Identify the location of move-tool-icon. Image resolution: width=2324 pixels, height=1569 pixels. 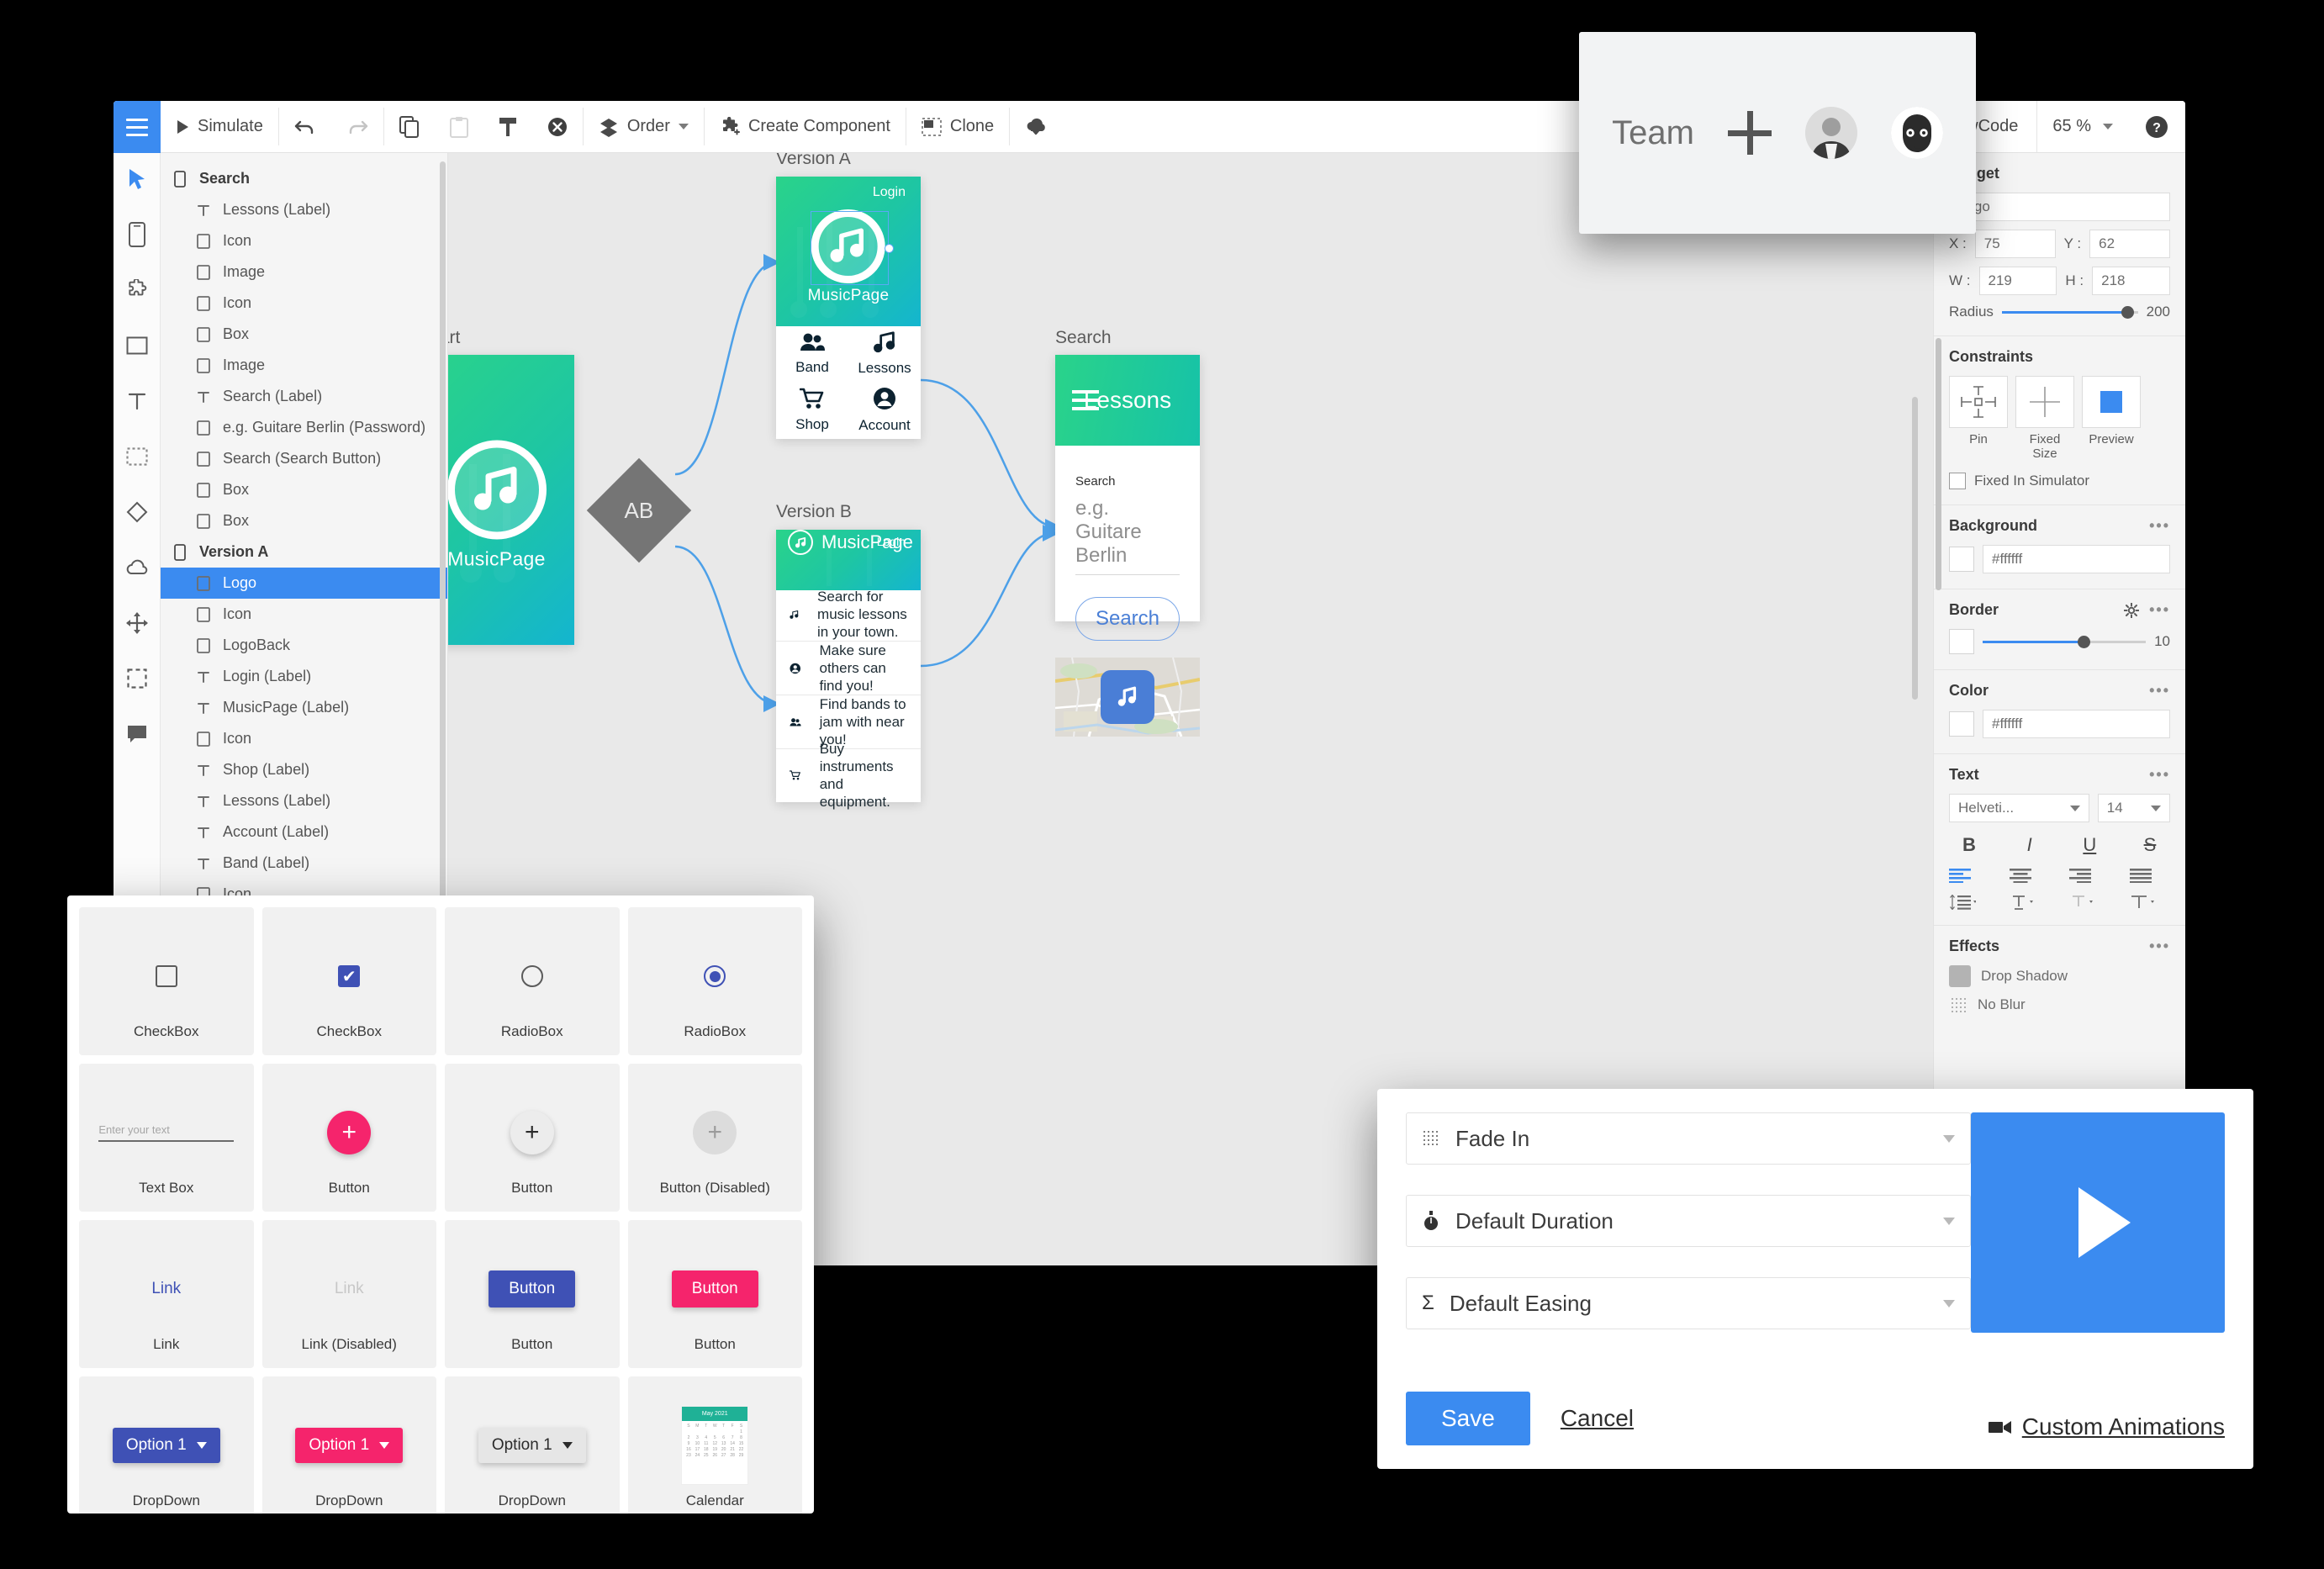
(137, 623).